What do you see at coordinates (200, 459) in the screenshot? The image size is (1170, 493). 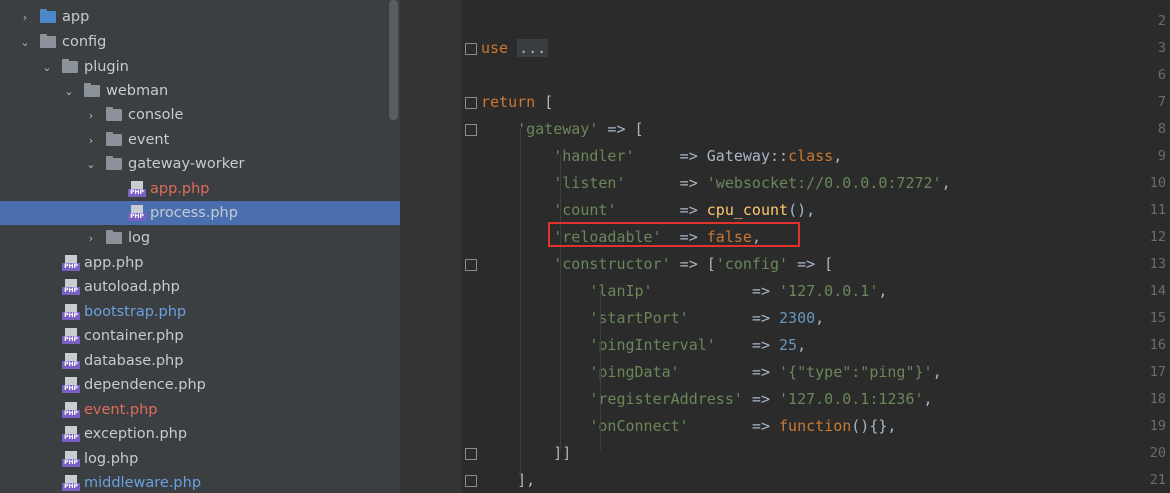 I see `tree-file-log-php: PHP log.php` at bounding box center [200, 459].